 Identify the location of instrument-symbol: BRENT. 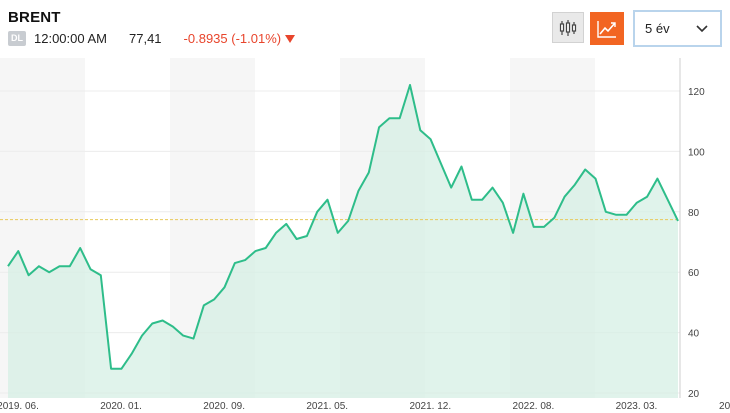
(34, 17).